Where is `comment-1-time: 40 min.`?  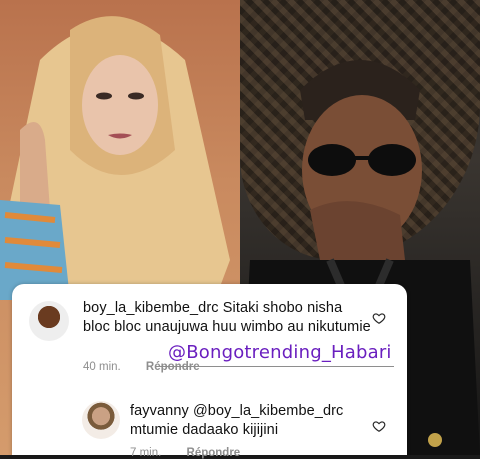
comment-1-time: 40 min. is located at coordinates (102, 367).